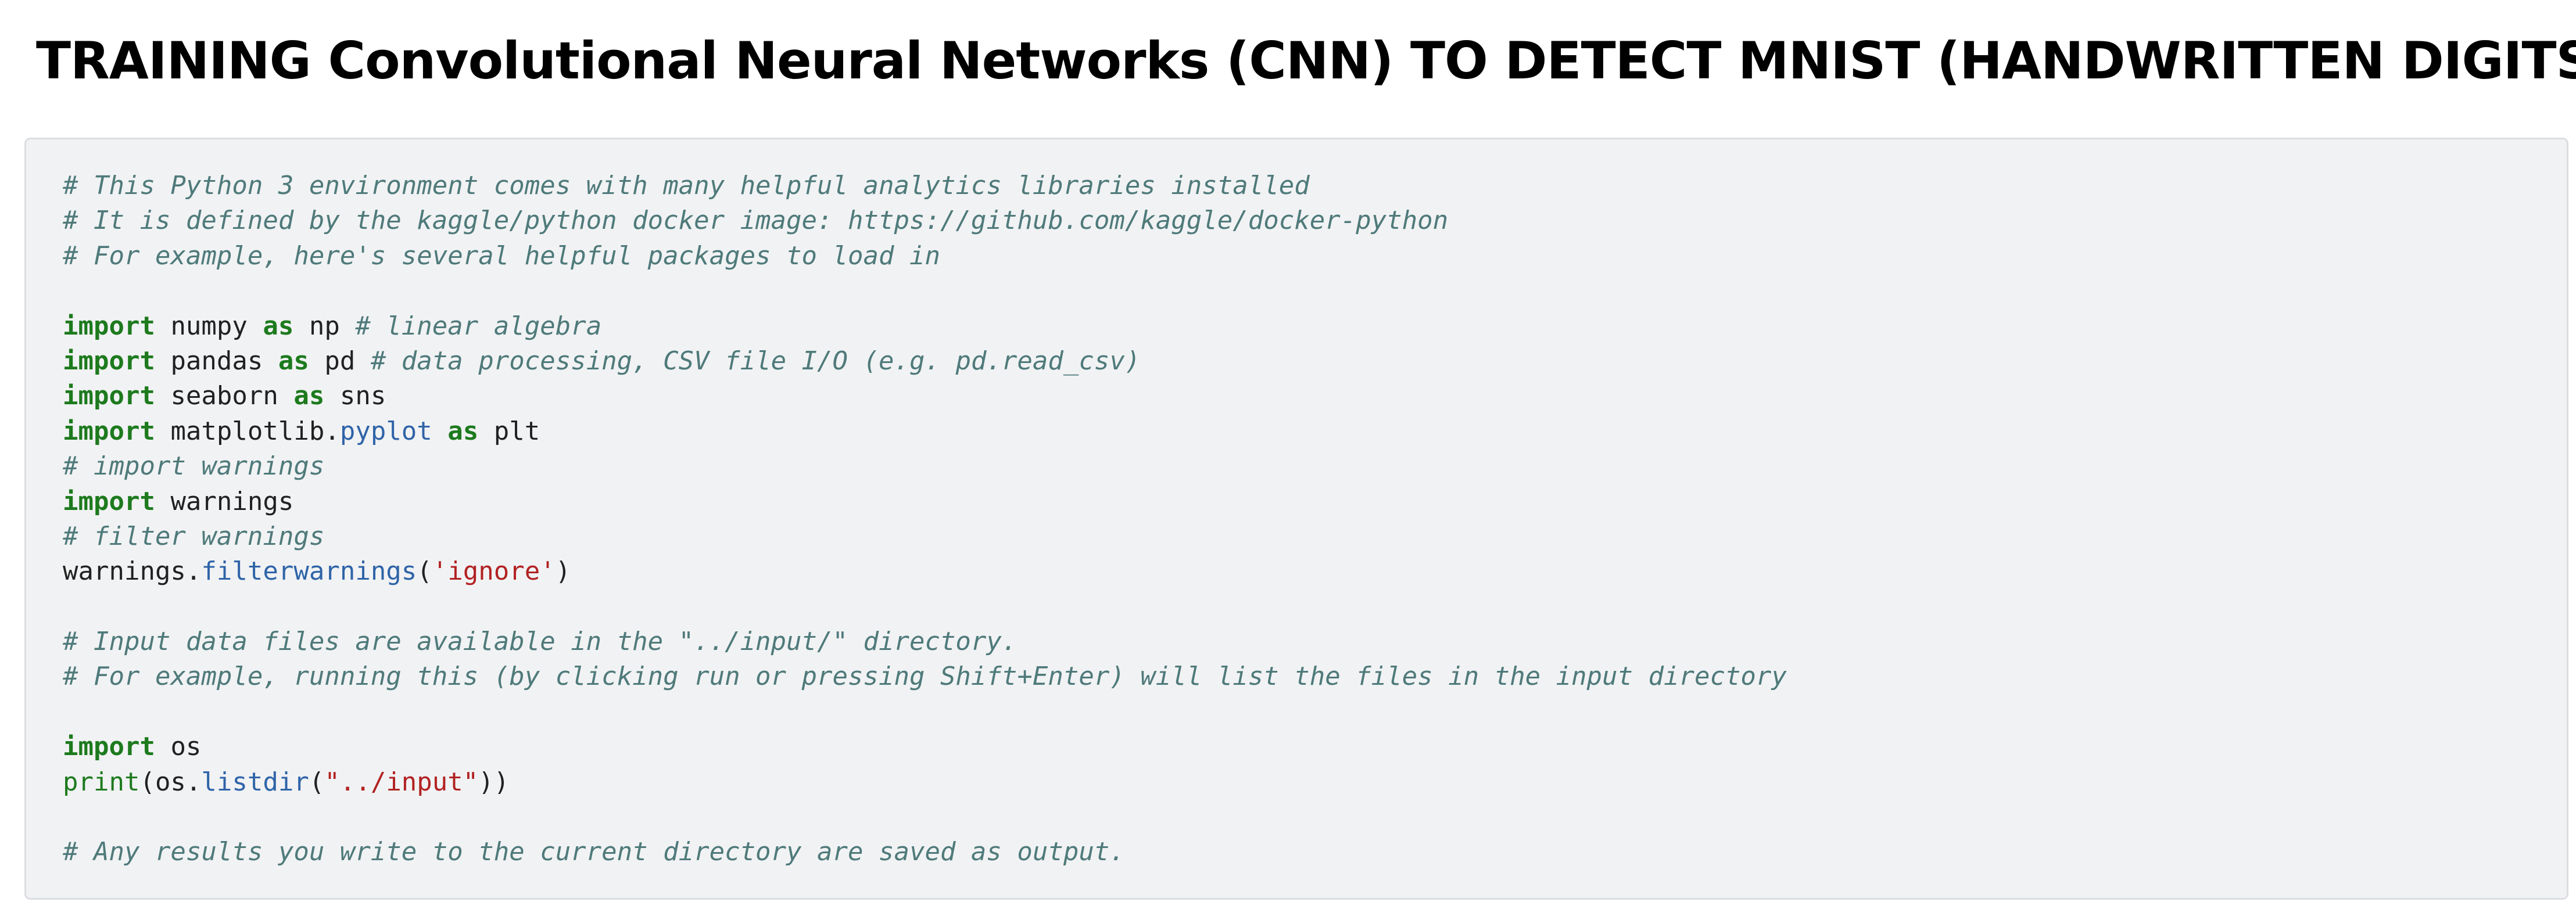 This screenshot has height=909, width=2576. What do you see at coordinates (925, 571) in the screenshot?
I see `code-line: warnings.filterwarnings('ignore')` at bounding box center [925, 571].